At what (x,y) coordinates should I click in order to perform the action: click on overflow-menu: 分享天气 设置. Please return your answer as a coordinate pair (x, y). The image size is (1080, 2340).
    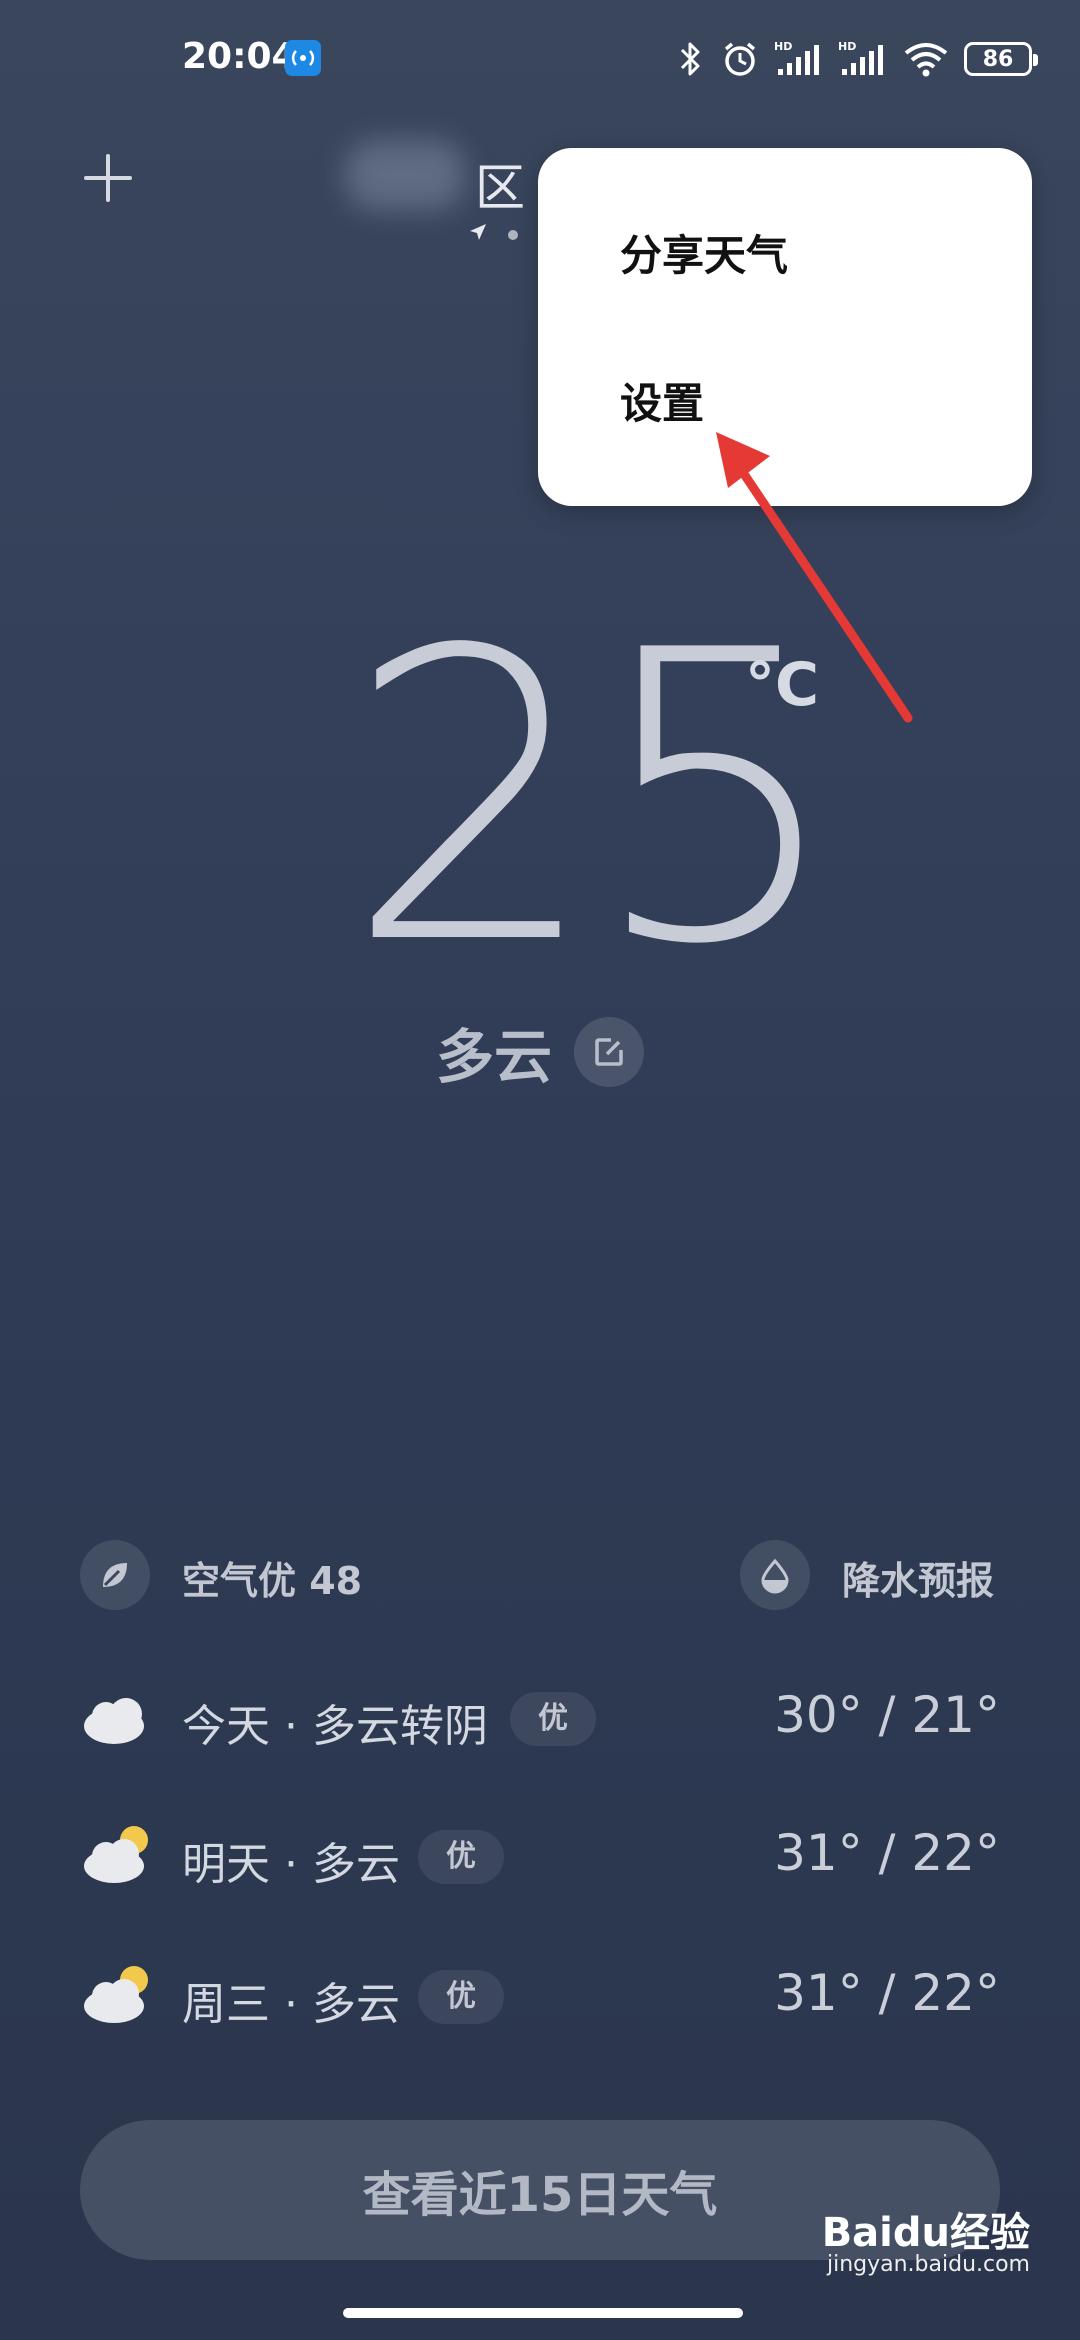
    Looking at the image, I should click on (785, 327).